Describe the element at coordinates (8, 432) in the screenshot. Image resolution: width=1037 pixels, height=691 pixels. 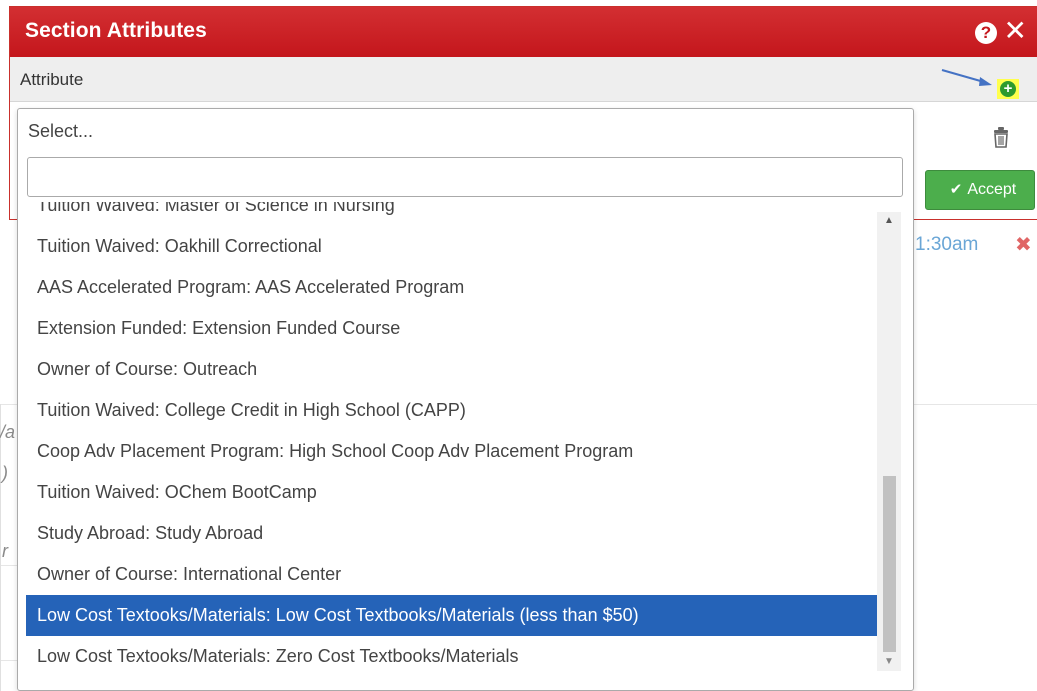
I see `background-text-fragment: /a` at that location.